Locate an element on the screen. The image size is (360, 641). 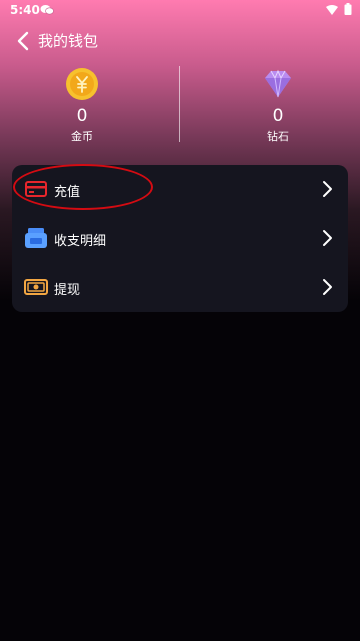
page-header: 我的钱包 is located at coordinates (180, 41).